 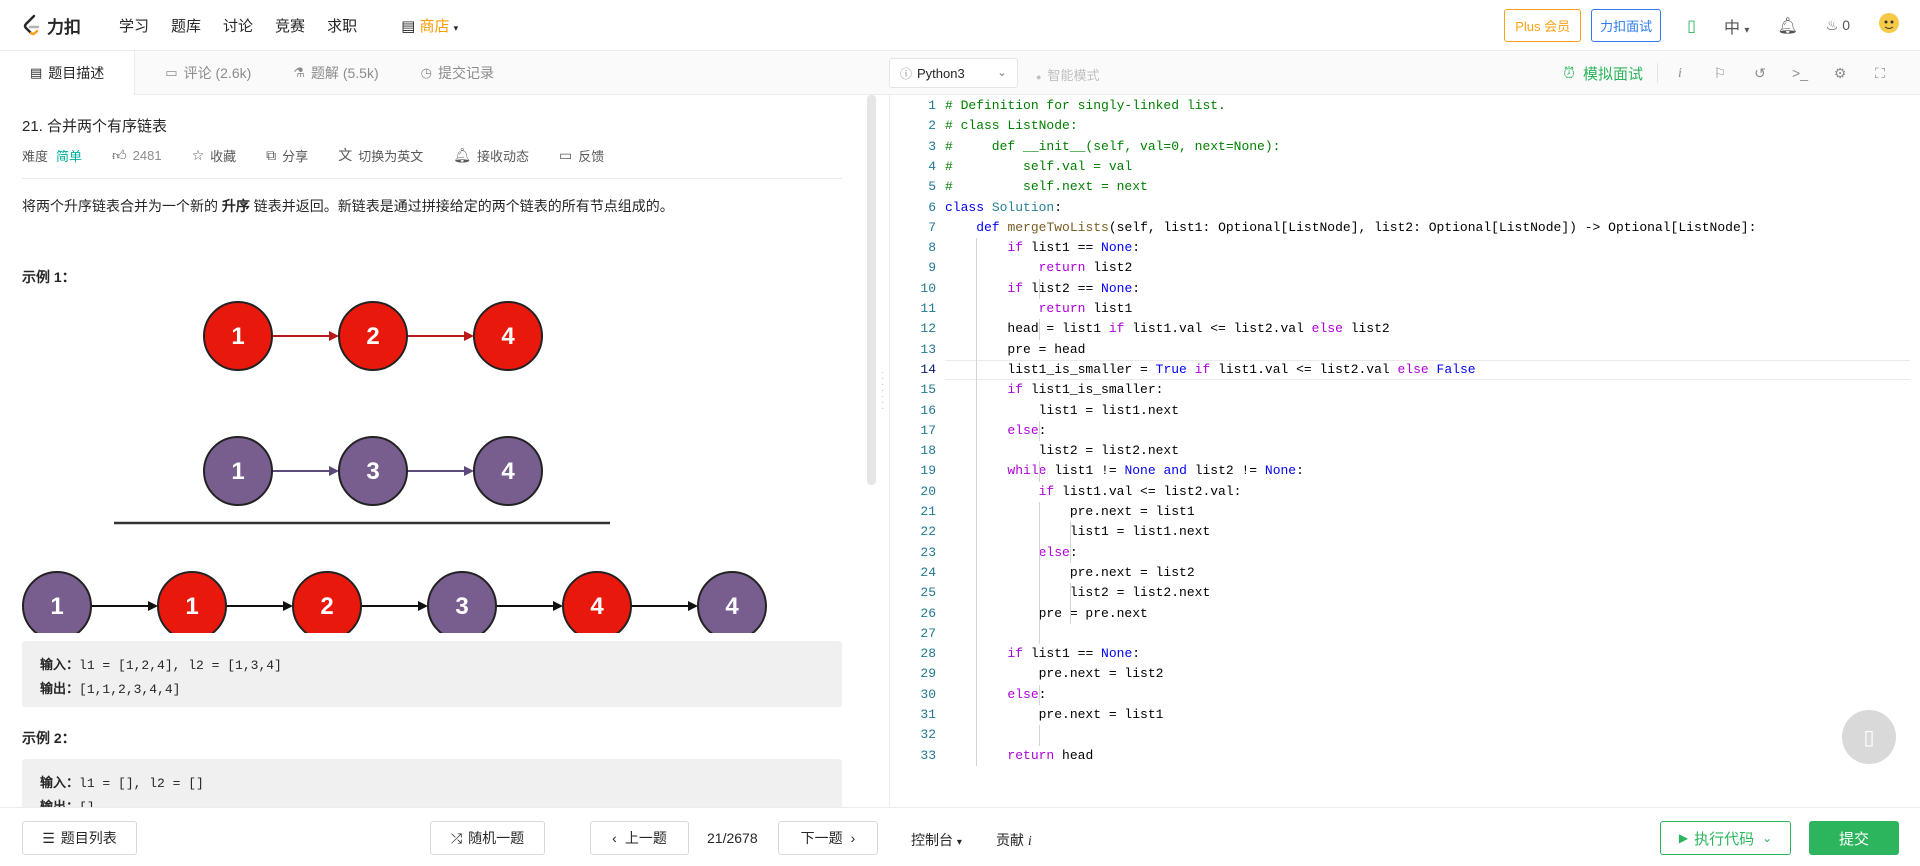 I want to click on streak-counter: ♨ 0, so click(x=1838, y=25).